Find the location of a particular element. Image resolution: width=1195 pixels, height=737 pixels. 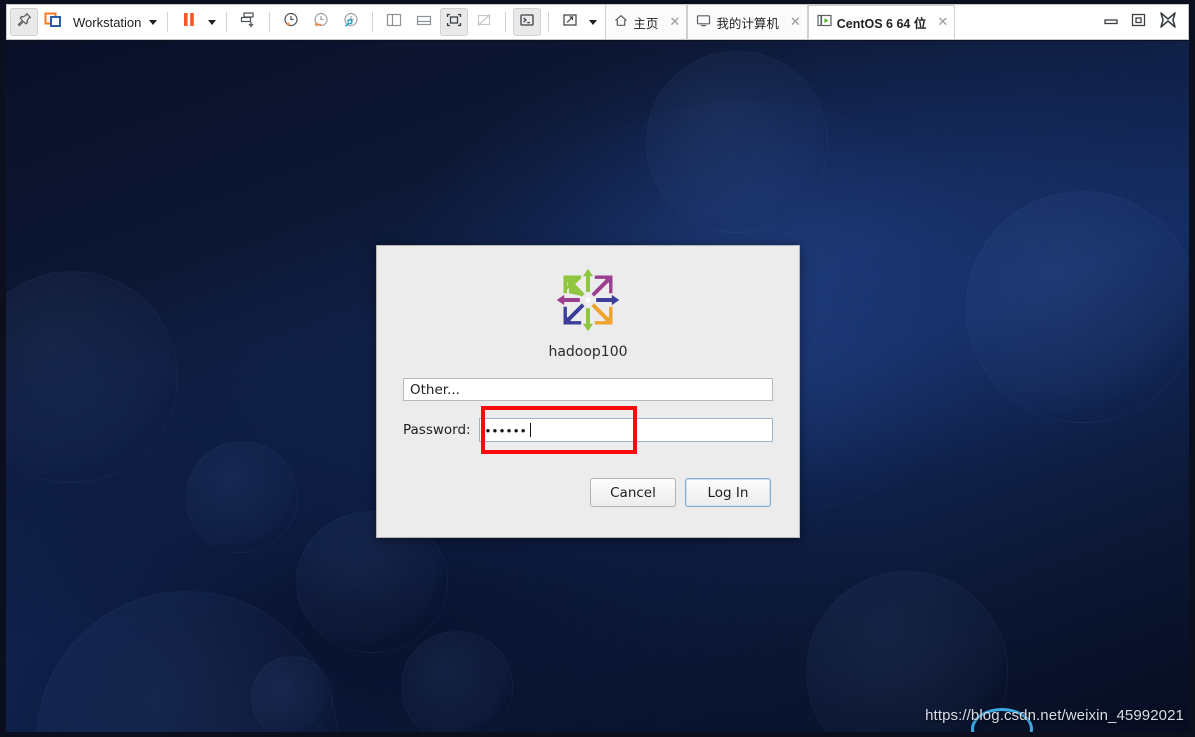

revert-snapshot-button is located at coordinates (321, 22).